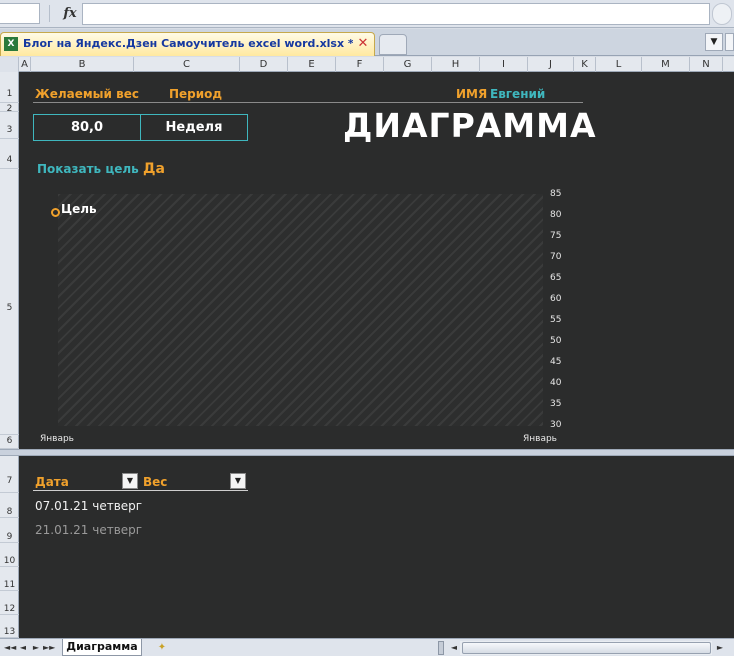 Image resolution: width=734 pixels, height=656 pixels. Describe the element at coordinates (70, 14) in the screenshot. I see `insert-function-icon: fx` at that location.